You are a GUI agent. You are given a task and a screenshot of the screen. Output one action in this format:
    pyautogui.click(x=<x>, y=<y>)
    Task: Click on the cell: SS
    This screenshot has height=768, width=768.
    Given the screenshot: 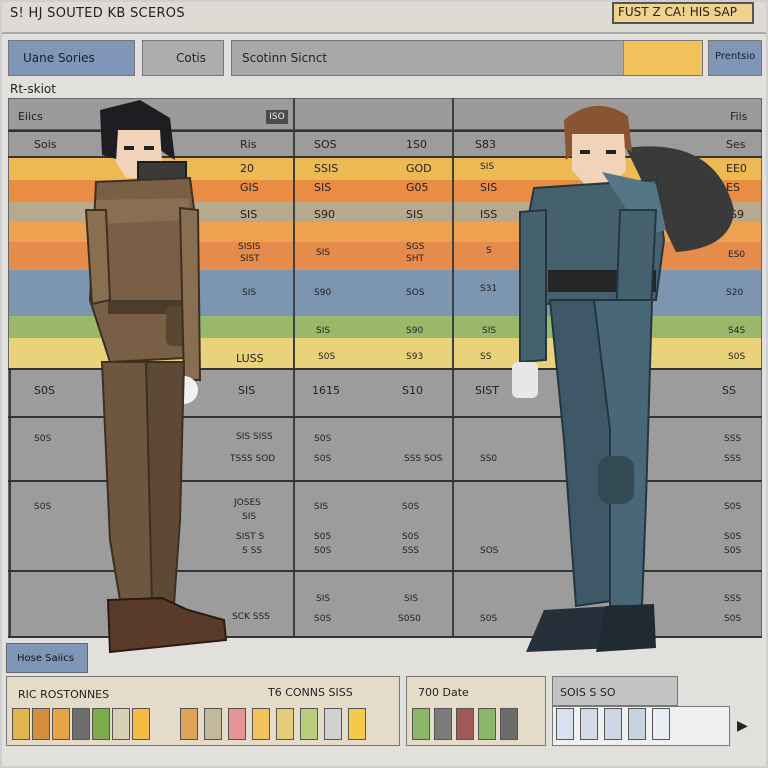 What is the action you would take?
    pyautogui.click(x=486, y=357)
    